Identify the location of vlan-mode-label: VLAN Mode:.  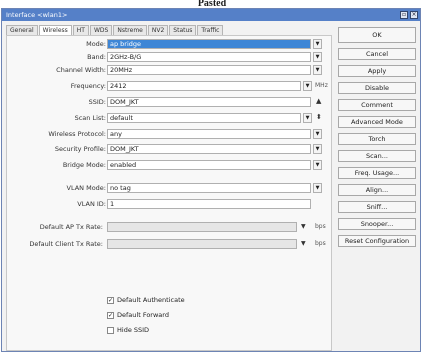
(86, 188).